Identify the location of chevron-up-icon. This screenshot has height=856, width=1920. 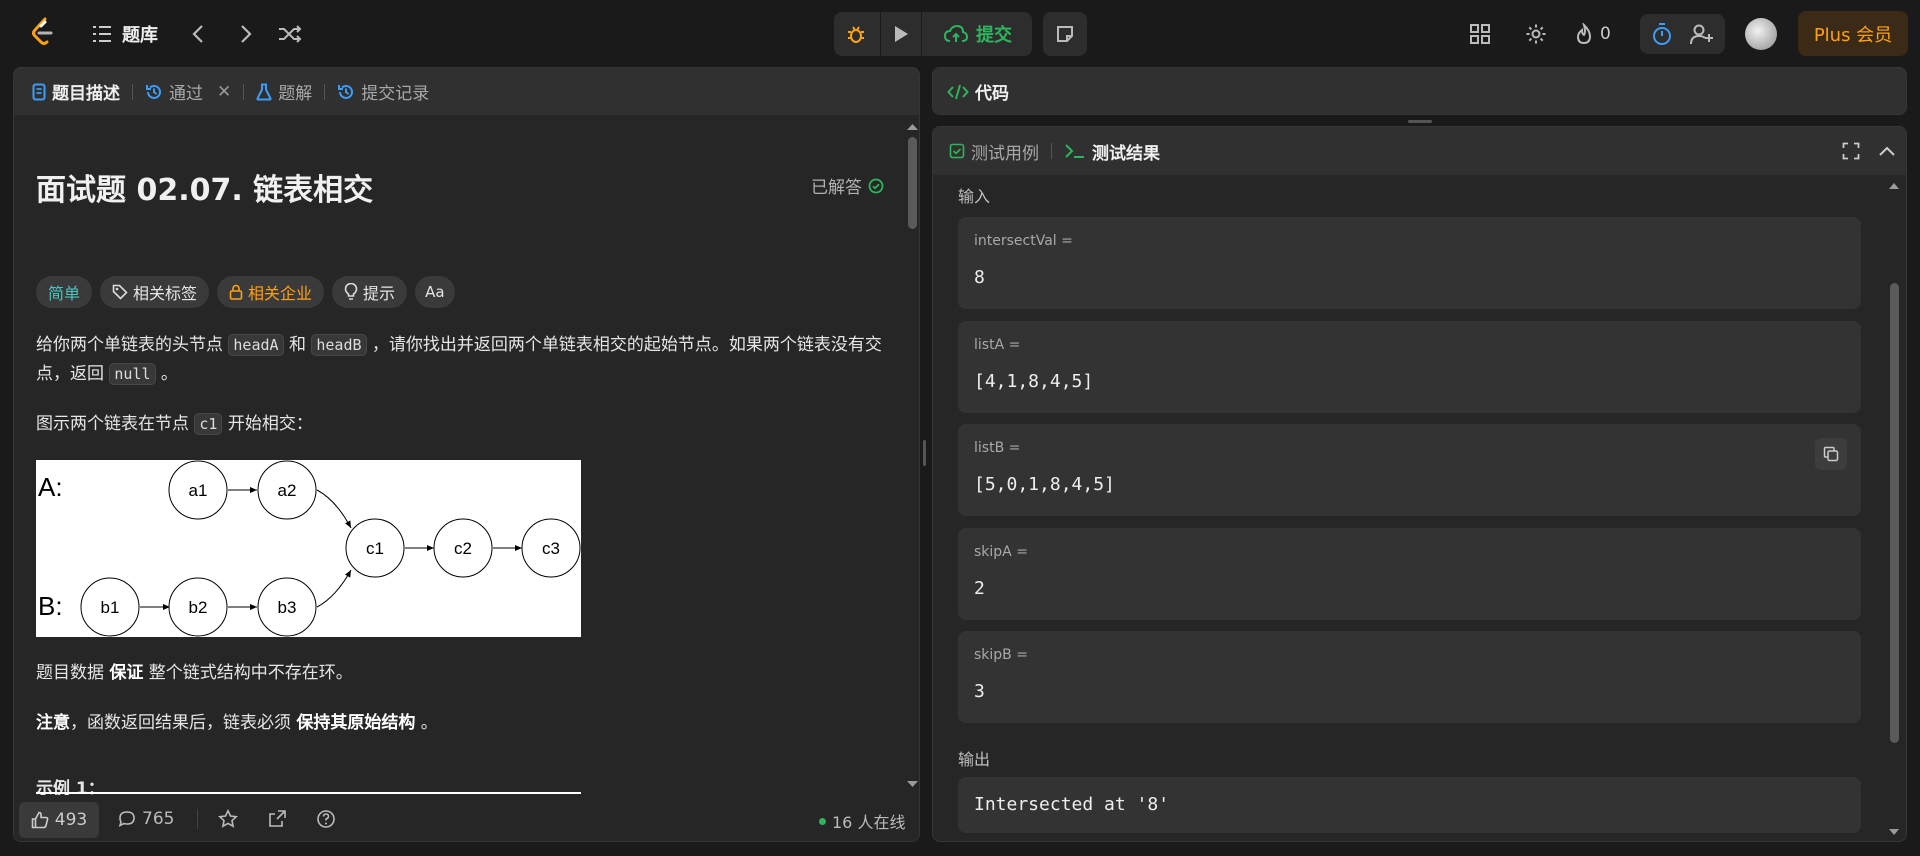
(1887, 151).